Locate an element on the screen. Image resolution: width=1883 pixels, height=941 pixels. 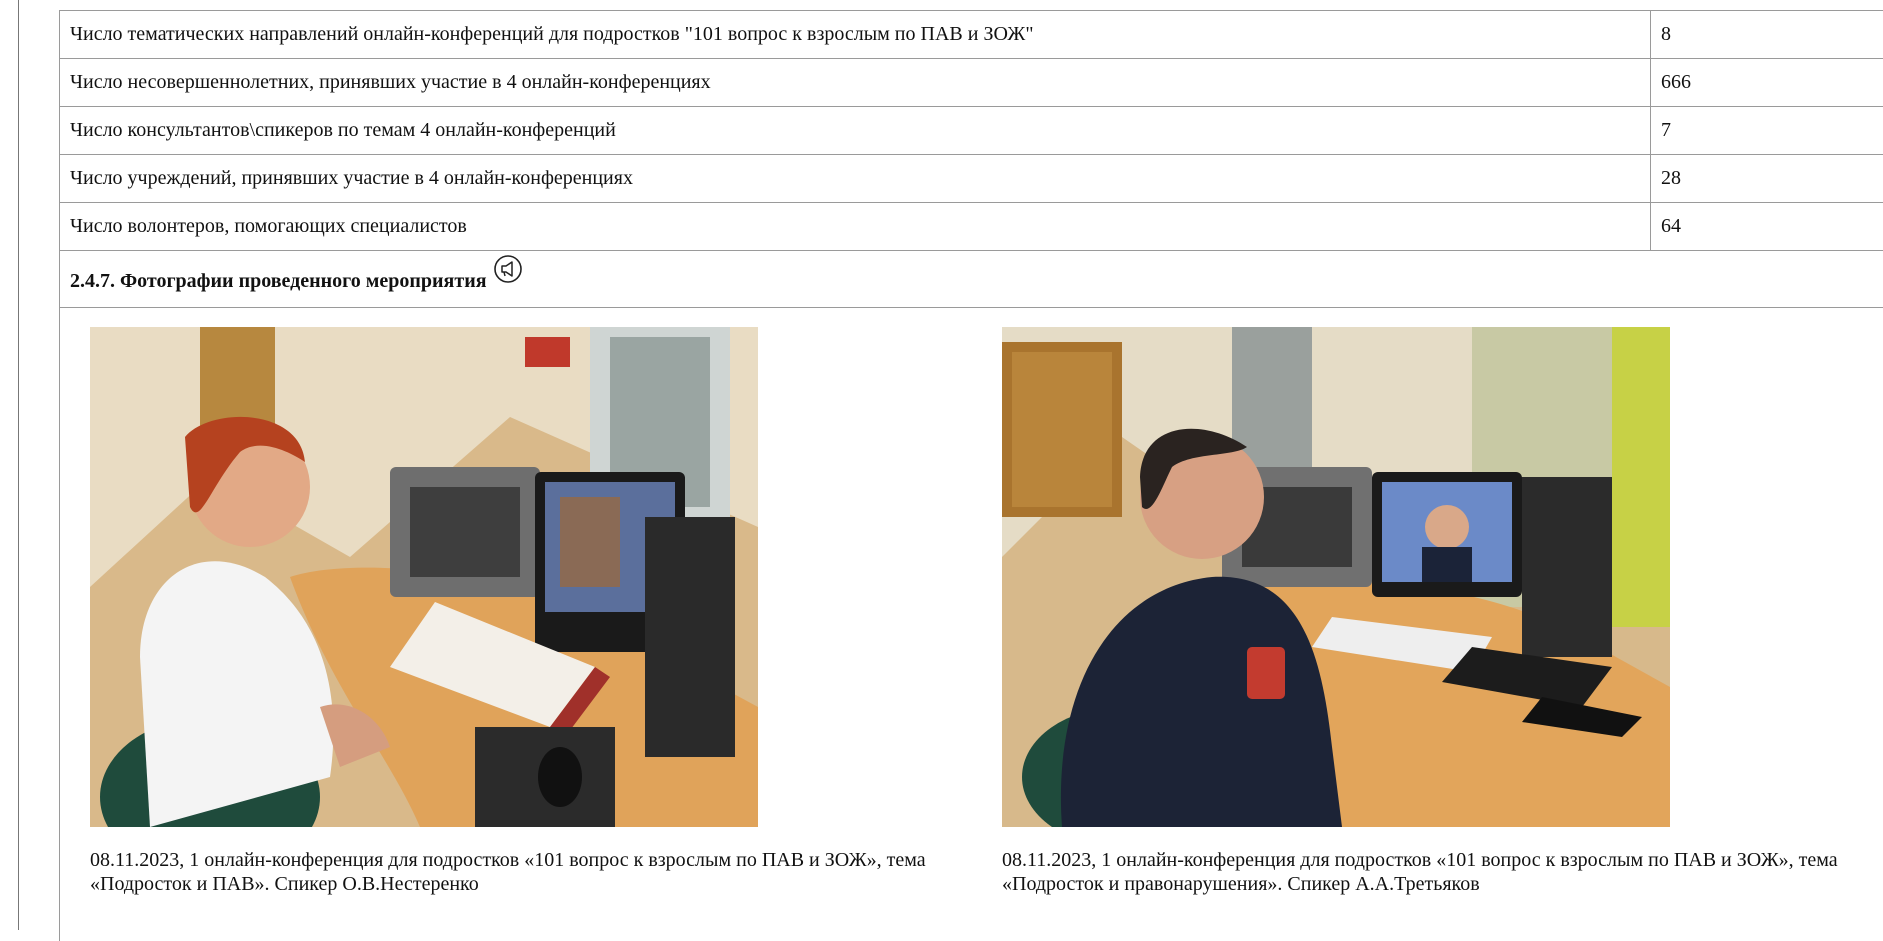
row-value: 7 is located at coordinates (1666, 130).